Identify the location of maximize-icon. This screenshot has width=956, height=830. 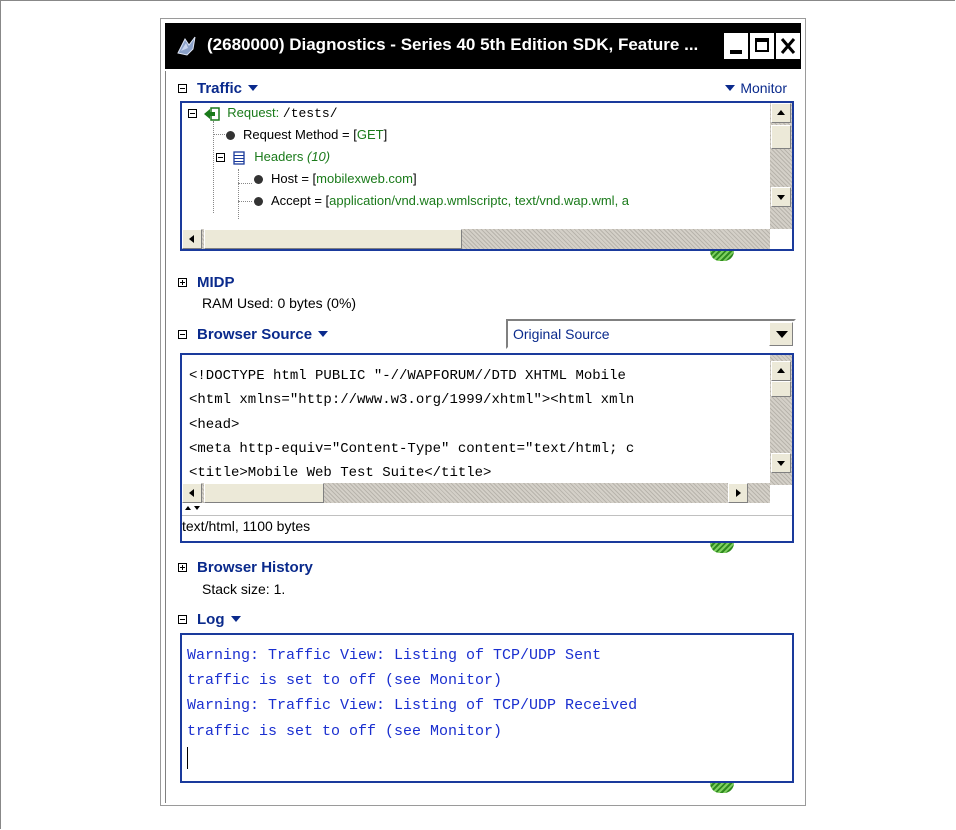
(762, 45).